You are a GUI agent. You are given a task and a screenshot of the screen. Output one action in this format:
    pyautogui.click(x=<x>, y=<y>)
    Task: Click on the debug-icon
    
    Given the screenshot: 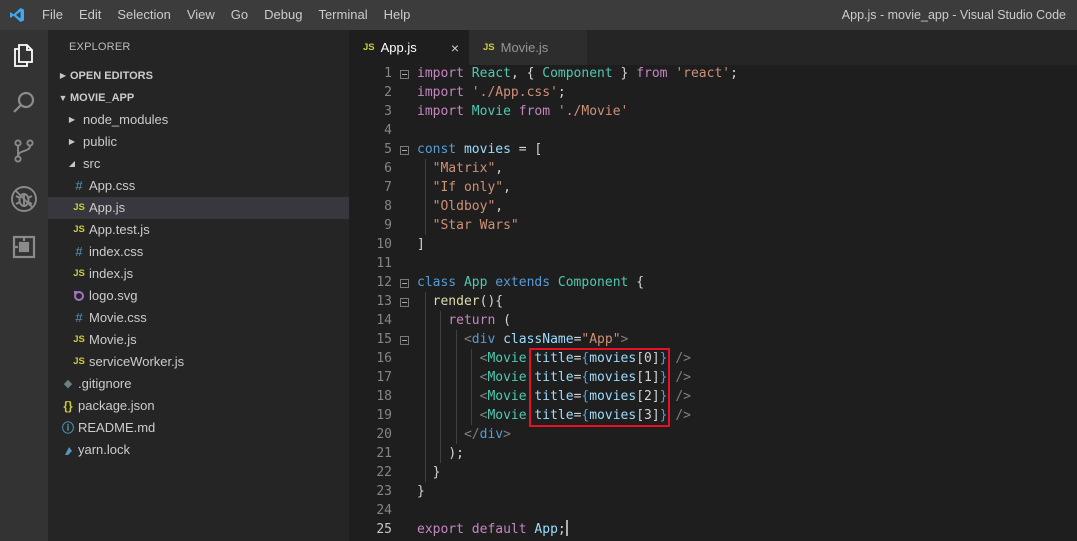 What is the action you would take?
    pyautogui.click(x=24, y=199)
    